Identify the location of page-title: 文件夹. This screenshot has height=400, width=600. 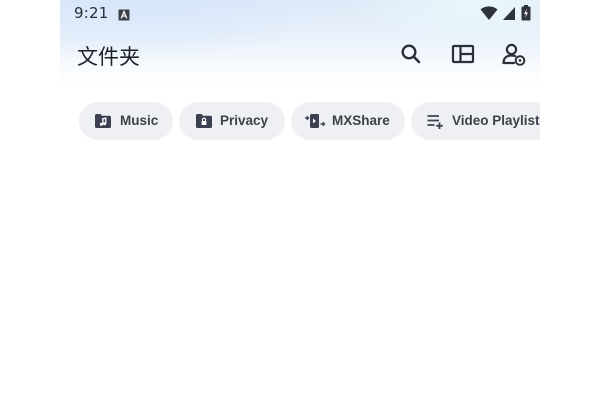
(108, 57).